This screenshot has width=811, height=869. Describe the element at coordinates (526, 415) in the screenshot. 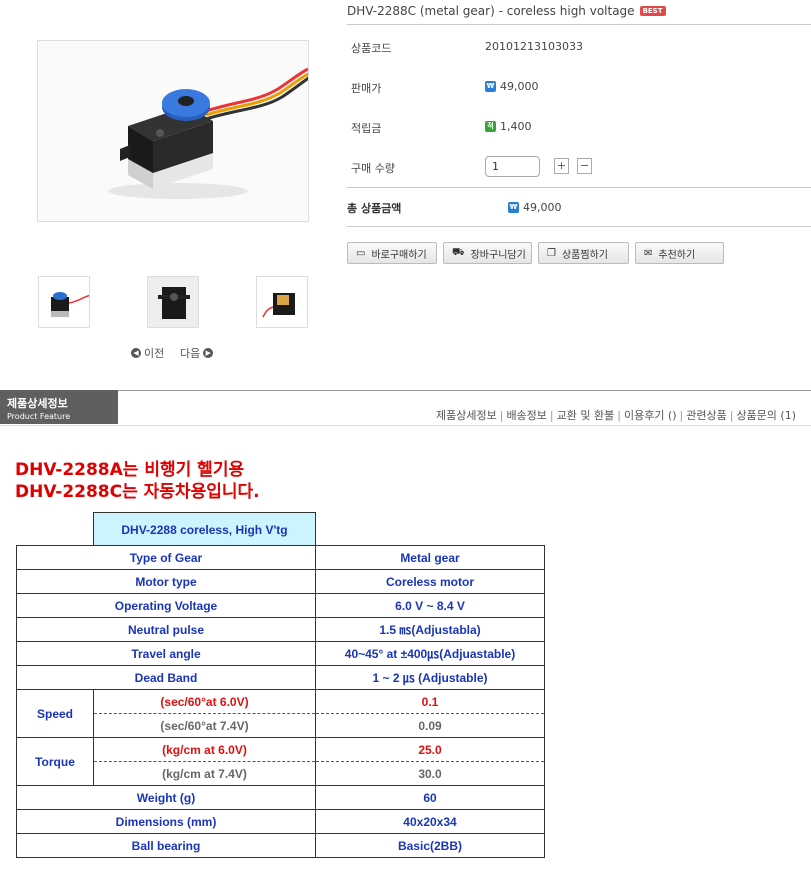

I see `tab-shipping: 배송정보` at that location.